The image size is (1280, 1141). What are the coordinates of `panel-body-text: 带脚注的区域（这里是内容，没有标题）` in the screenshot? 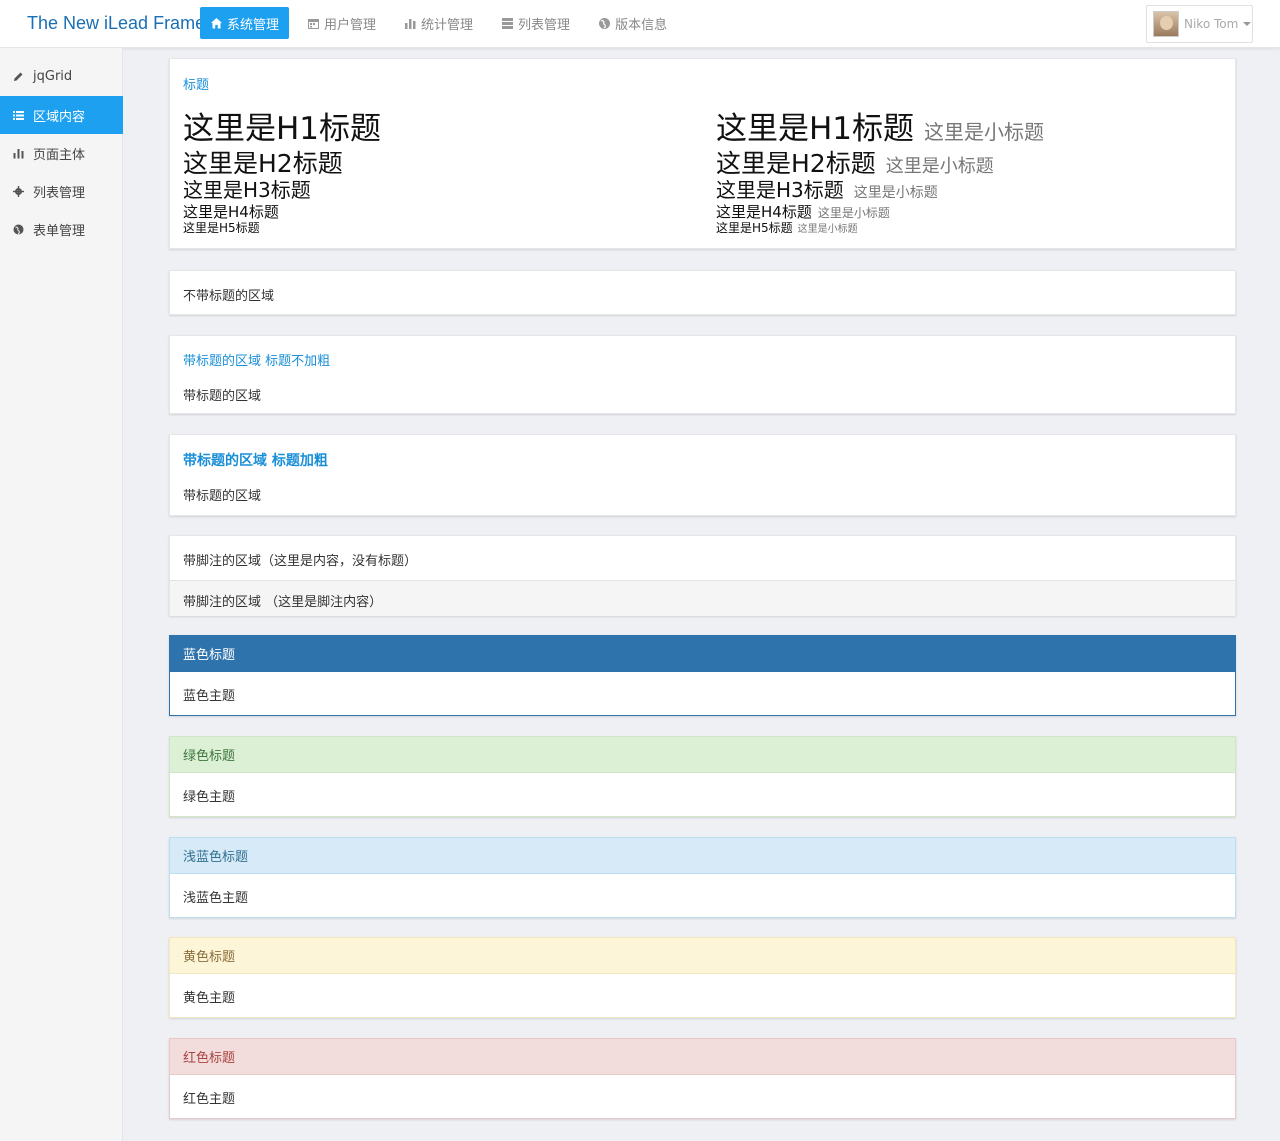 It's located at (300, 561).